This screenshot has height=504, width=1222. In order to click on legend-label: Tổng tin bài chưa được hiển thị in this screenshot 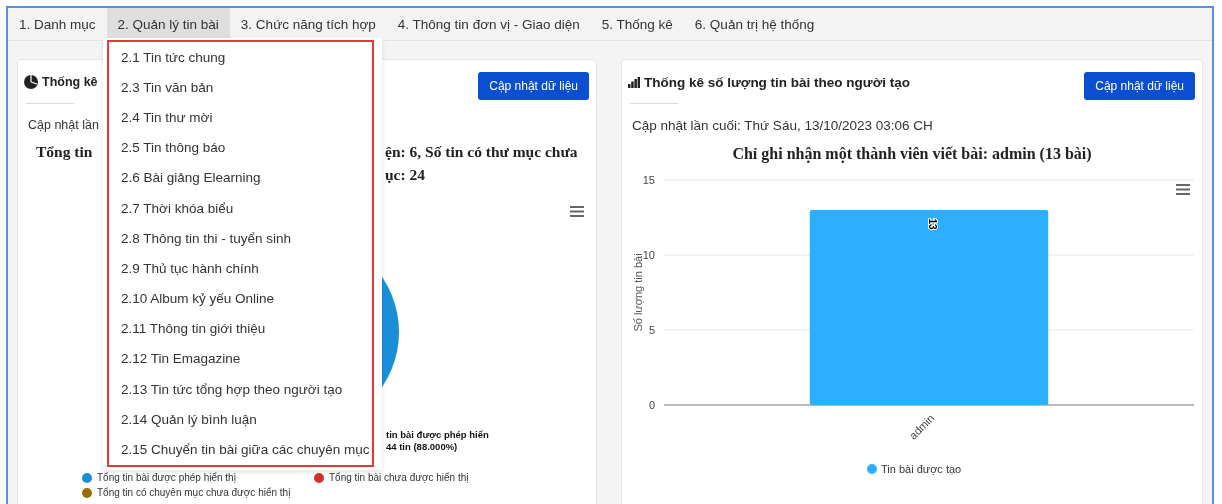, I will do `click(399, 477)`.